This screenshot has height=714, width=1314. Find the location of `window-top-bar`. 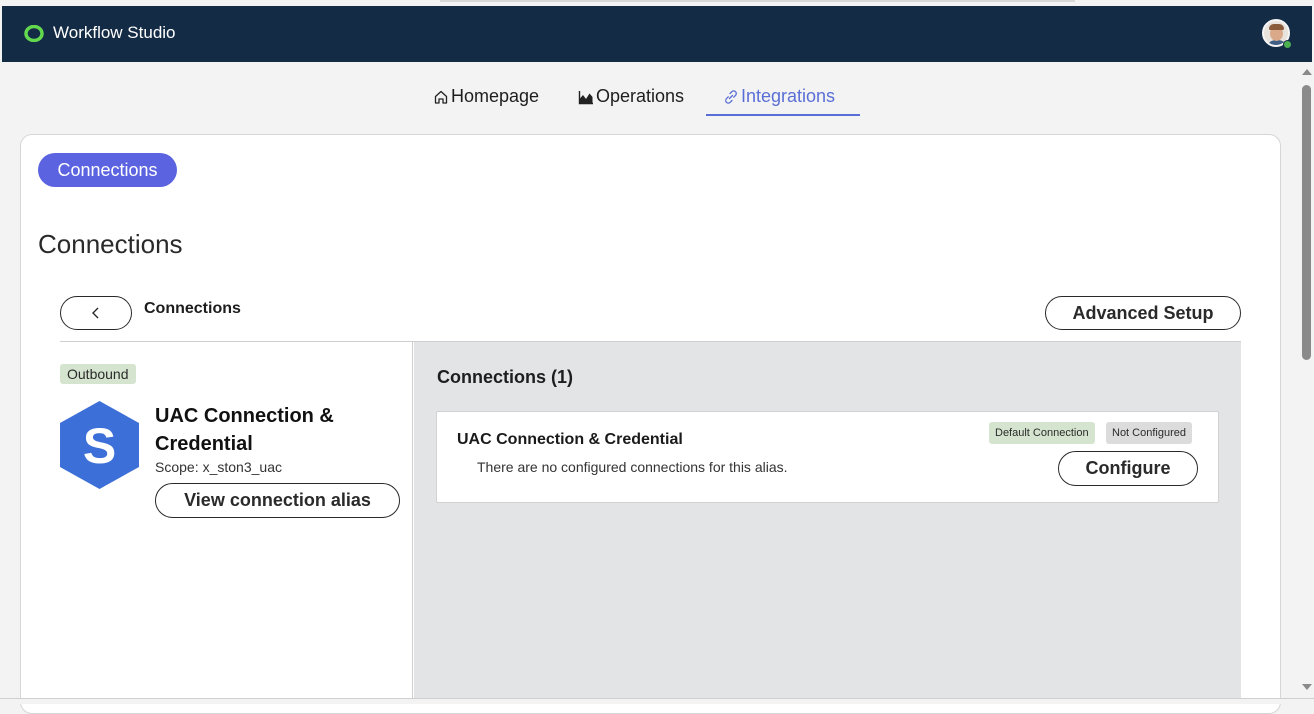

window-top-bar is located at coordinates (757, 1).